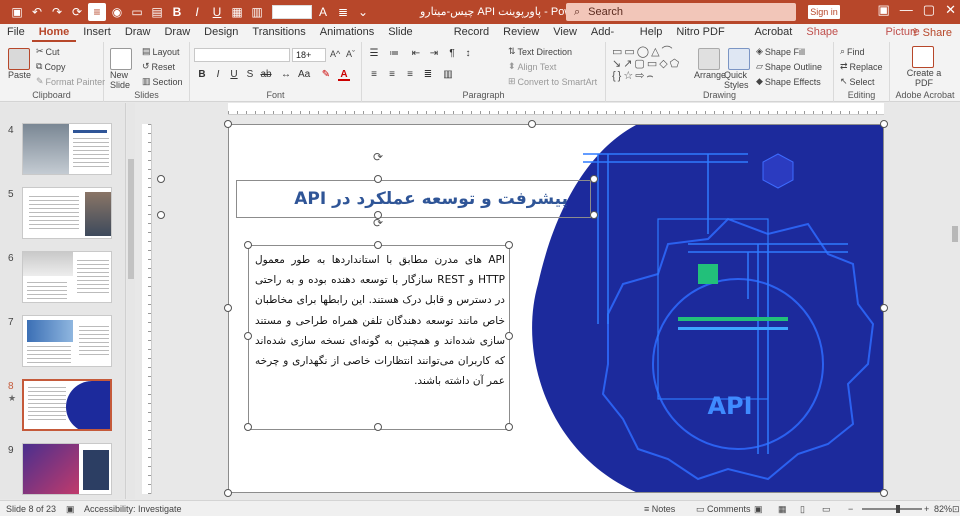 This screenshot has height=516, width=960. What do you see at coordinates (773, 33) in the screenshot?
I see `tab-acrobat: Acrobat` at bounding box center [773, 33].